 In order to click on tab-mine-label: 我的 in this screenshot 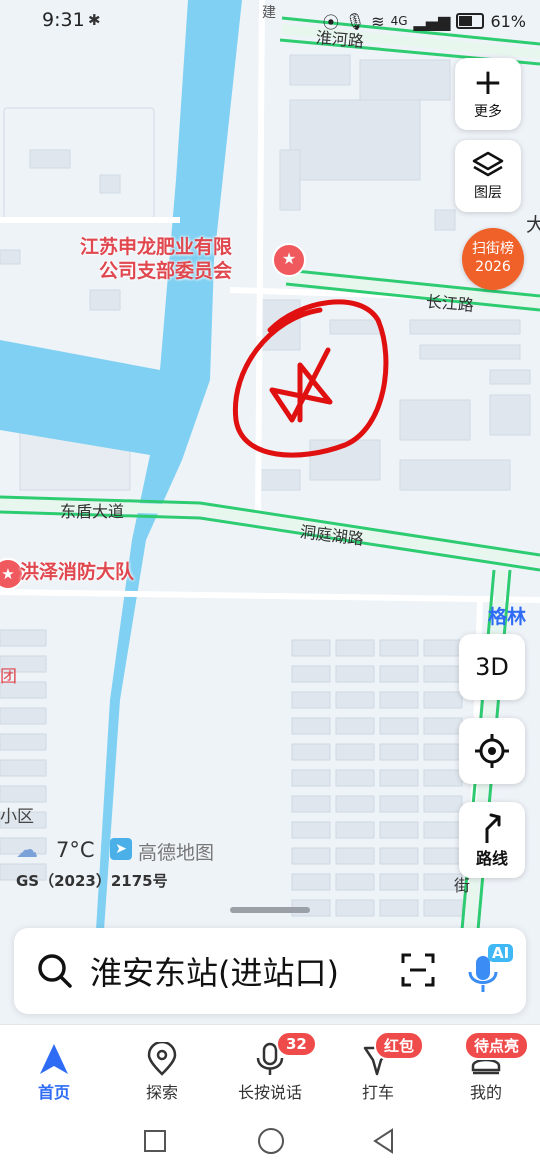, I will do `click(485, 1092)`.